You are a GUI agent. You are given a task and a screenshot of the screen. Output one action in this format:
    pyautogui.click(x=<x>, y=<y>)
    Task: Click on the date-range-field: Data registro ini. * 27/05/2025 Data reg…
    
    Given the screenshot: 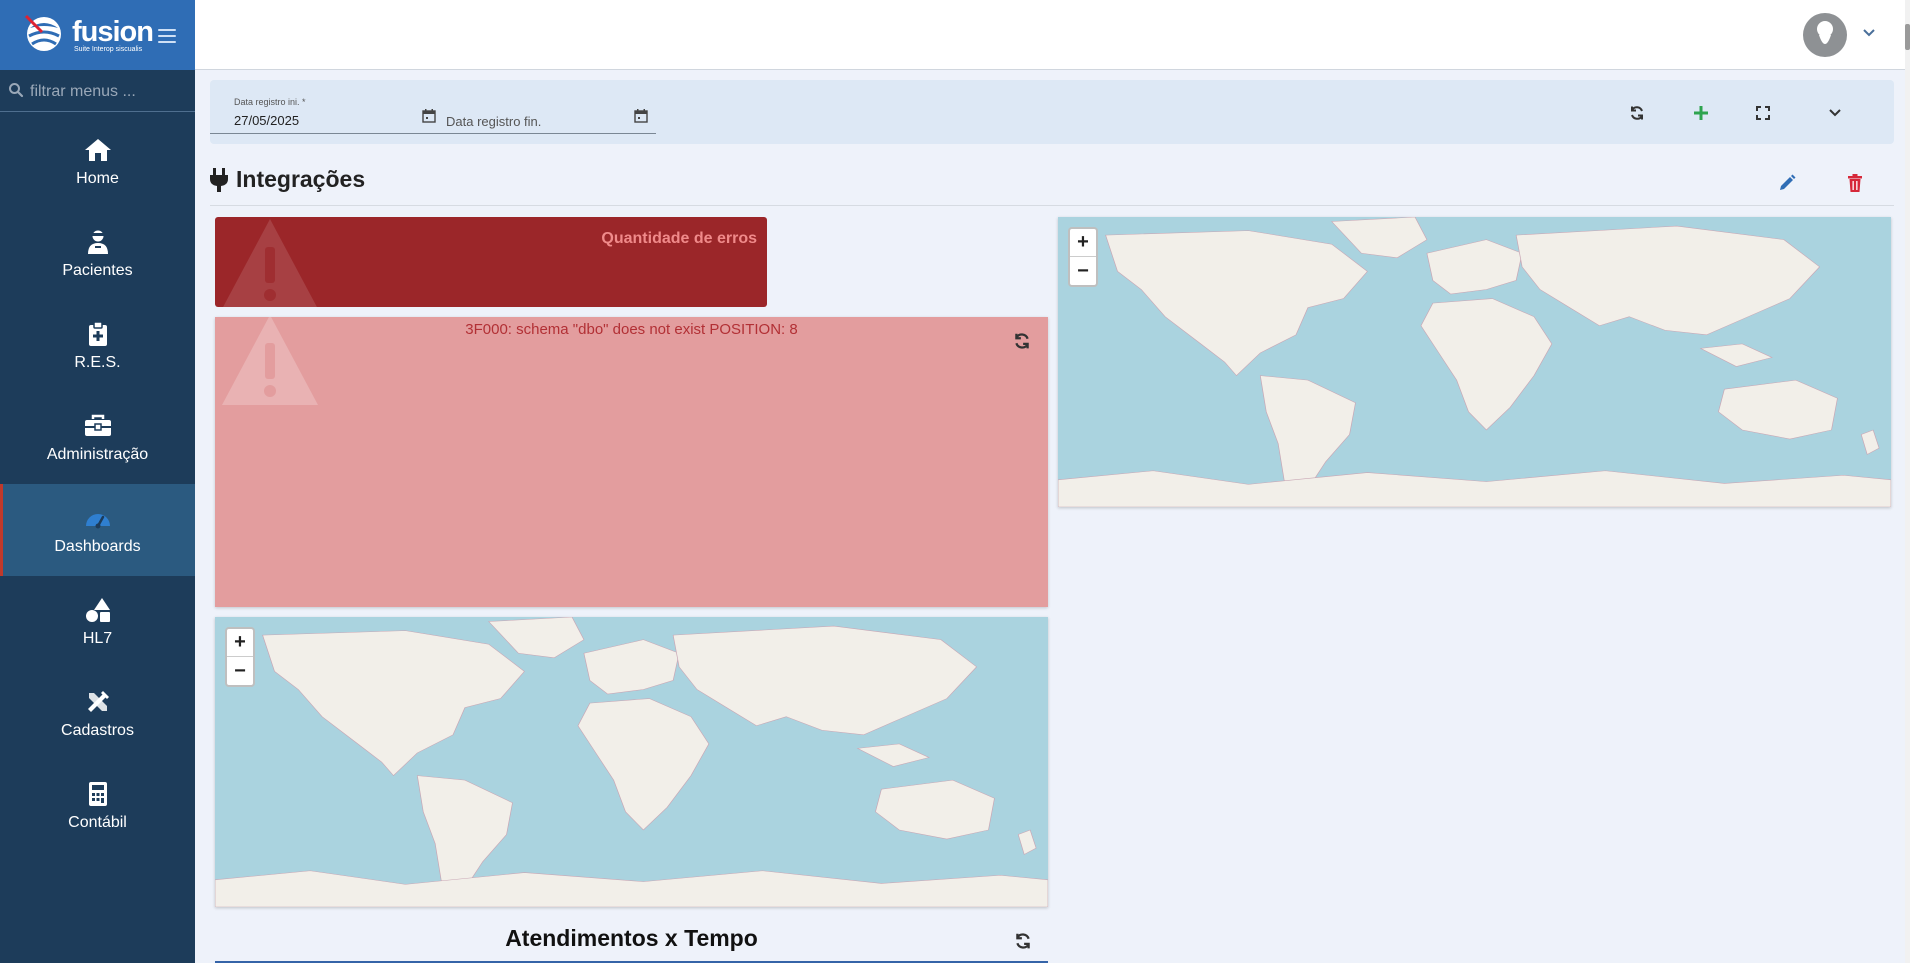 What is the action you would take?
    pyautogui.click(x=433, y=111)
    